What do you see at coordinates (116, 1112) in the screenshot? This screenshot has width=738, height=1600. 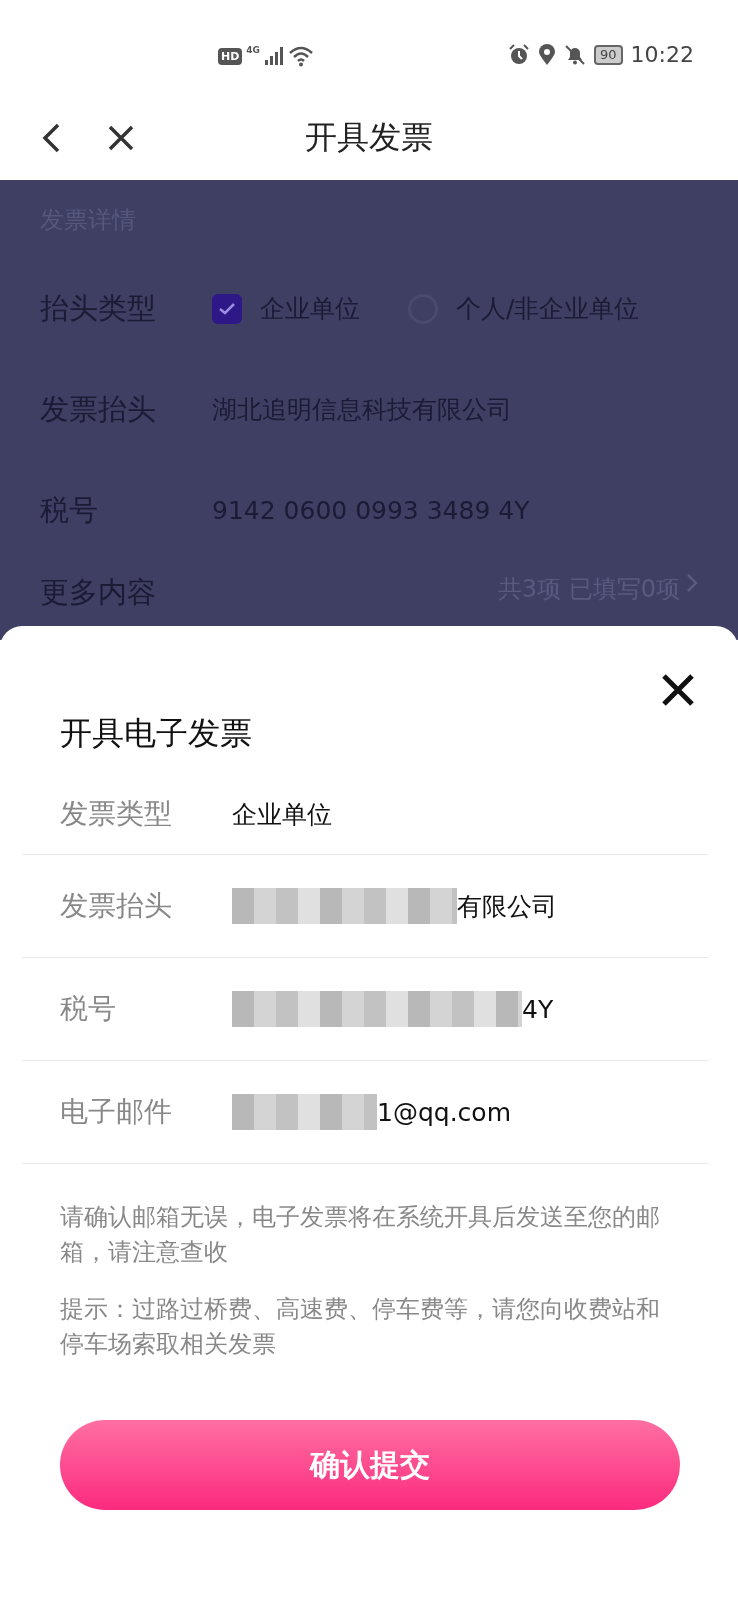 I see `field-label: 电子邮件` at bounding box center [116, 1112].